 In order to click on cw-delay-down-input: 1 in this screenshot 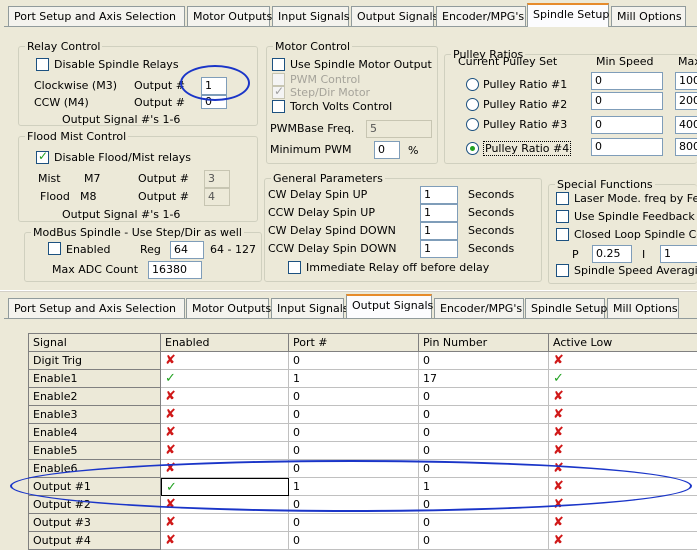, I will do `click(439, 231)`.